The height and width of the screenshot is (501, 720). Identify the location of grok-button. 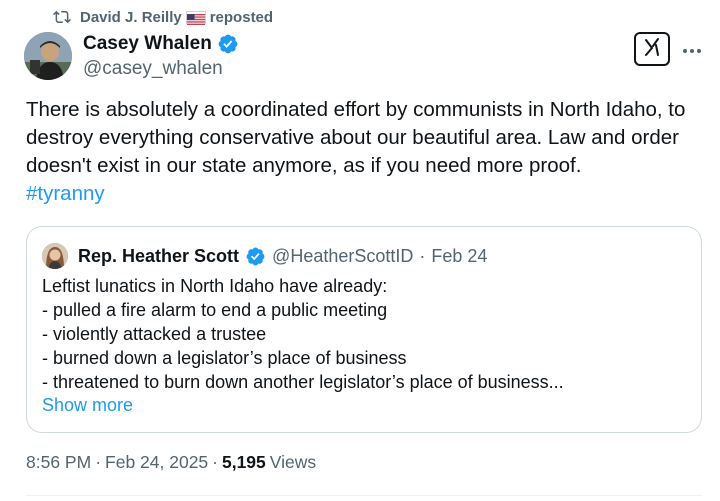
(652, 49).